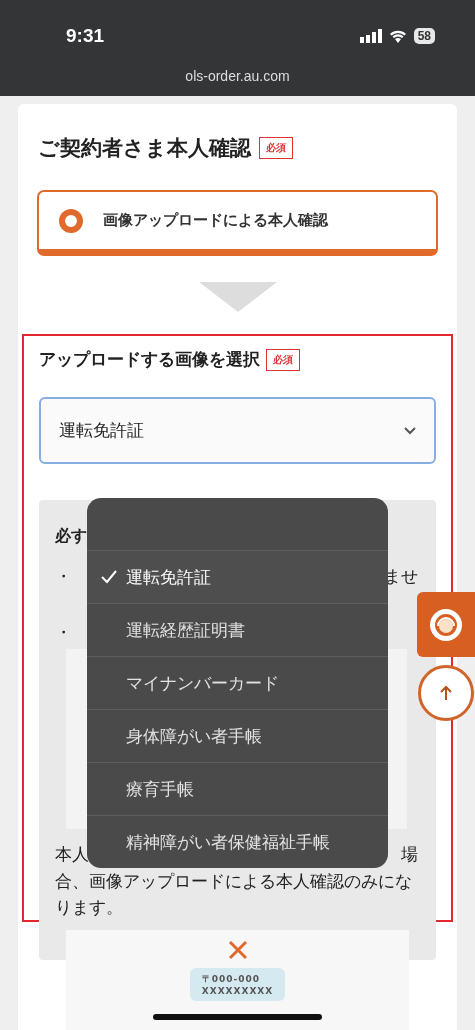  I want to click on notice-paragraph: 合、画像アップロードによる本人確認のみになります。, so click(234, 894).